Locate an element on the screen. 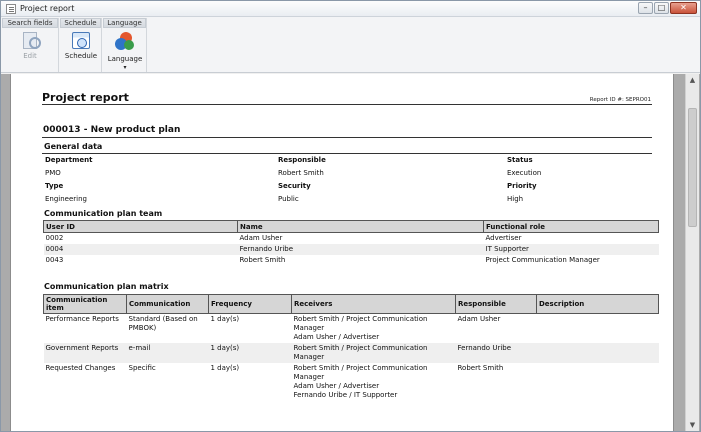  close-button: ✕ is located at coordinates (683, 8).